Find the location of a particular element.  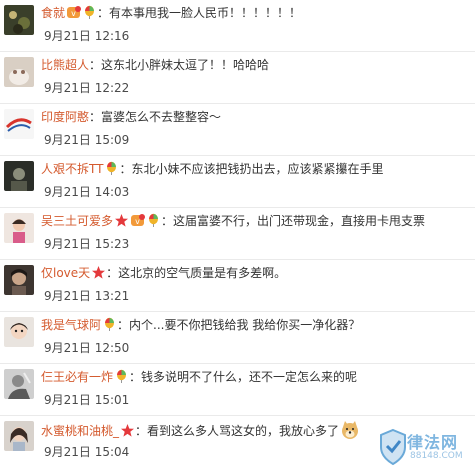

username-link: 我是气球阿 is located at coordinates (71, 325).